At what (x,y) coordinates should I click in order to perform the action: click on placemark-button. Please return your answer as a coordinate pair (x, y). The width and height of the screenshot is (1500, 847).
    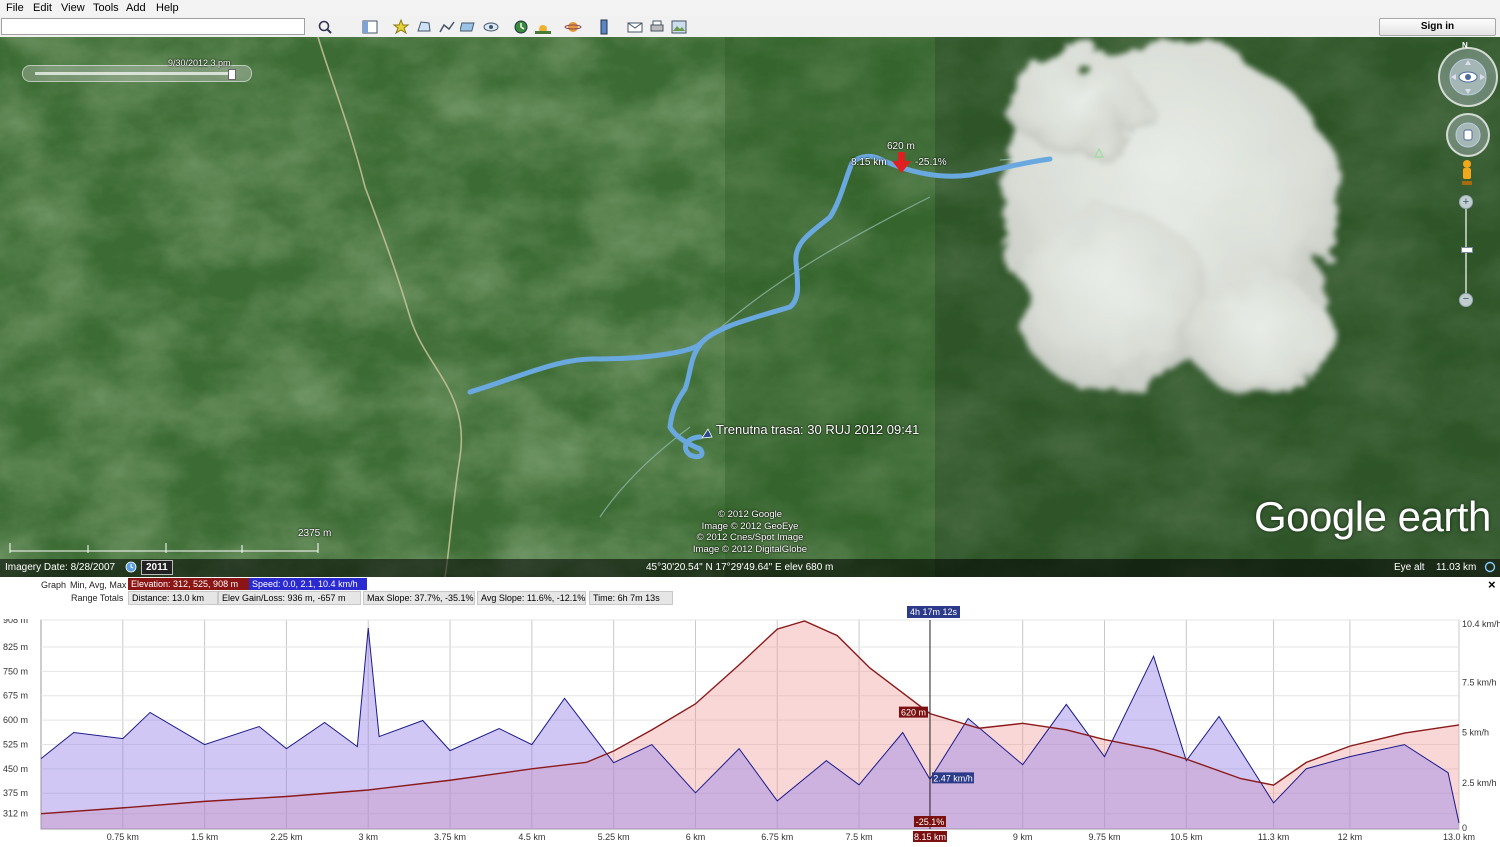
    Looking at the image, I should click on (401, 27).